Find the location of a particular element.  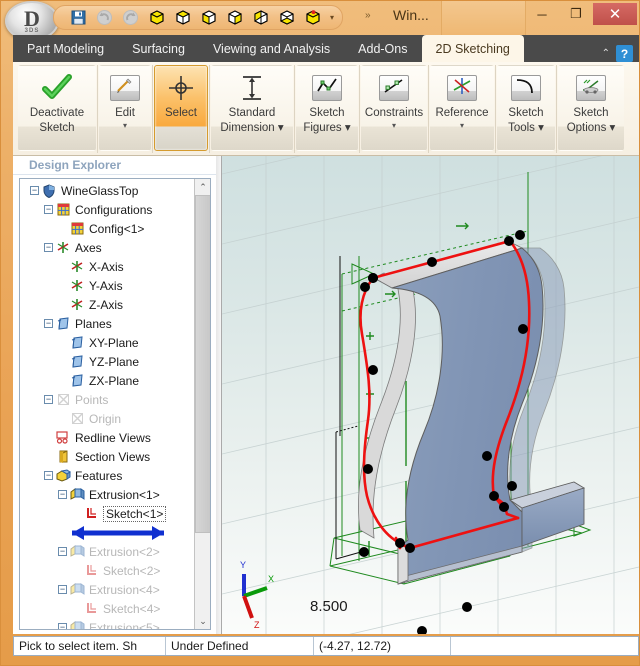

sketch-icon is located at coordinates (91, 513).